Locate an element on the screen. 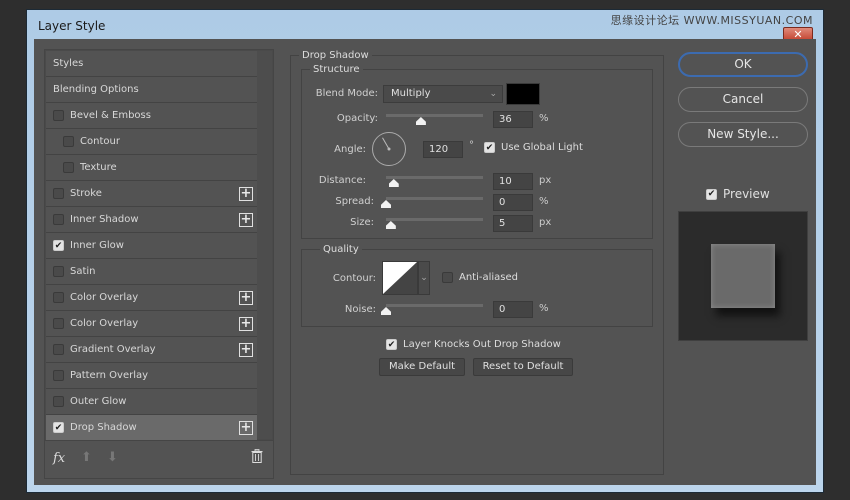 The height and width of the screenshot is (500, 850). layer-knocks-out-checkbox: ✔ Layer Knocks Out Drop Shadow is located at coordinates (473, 344).